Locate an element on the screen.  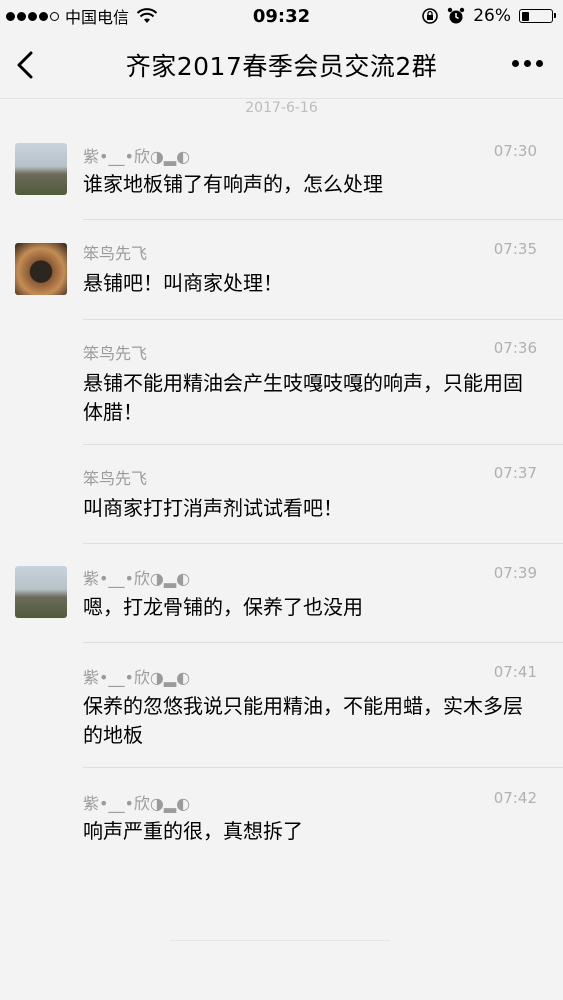
message-text: 响声严重的很，真想拆了 is located at coordinates (193, 831).